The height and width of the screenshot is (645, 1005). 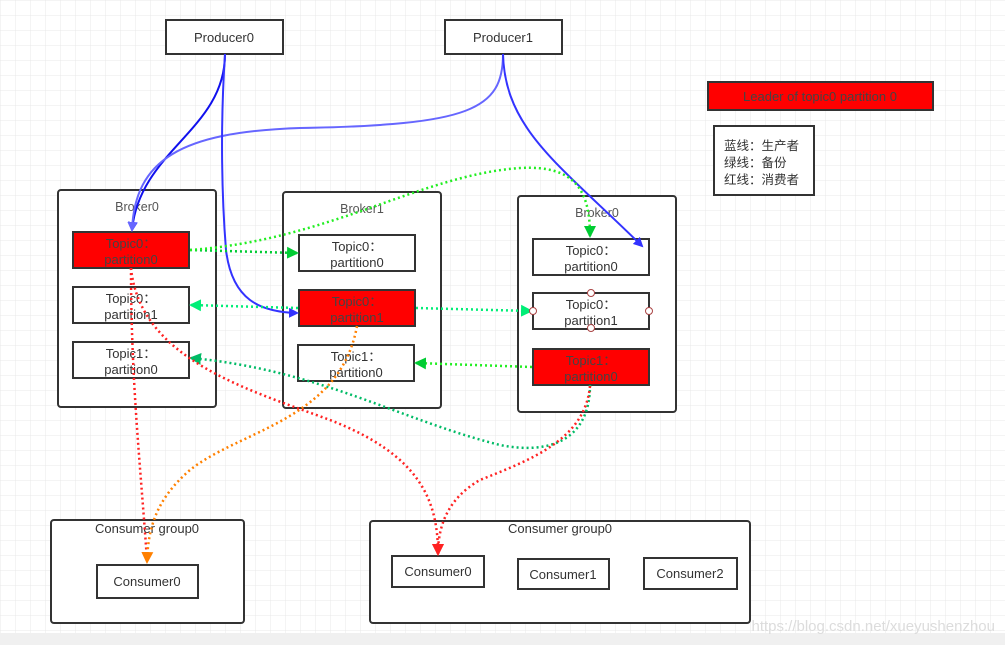 I want to click on producer-label: Producer0, so click(x=224, y=37).